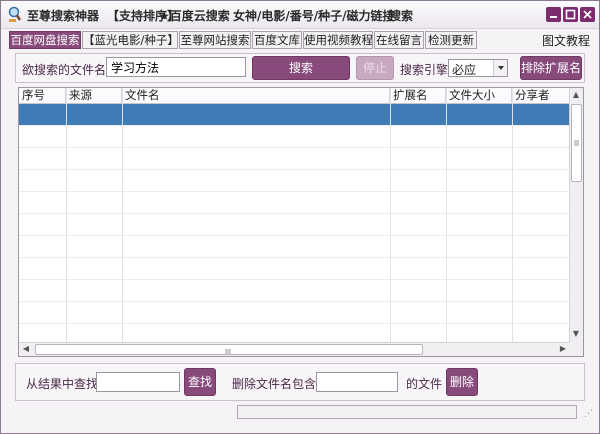 The height and width of the screenshot is (434, 600). I want to click on search-engine-select: 必应, so click(478, 68).